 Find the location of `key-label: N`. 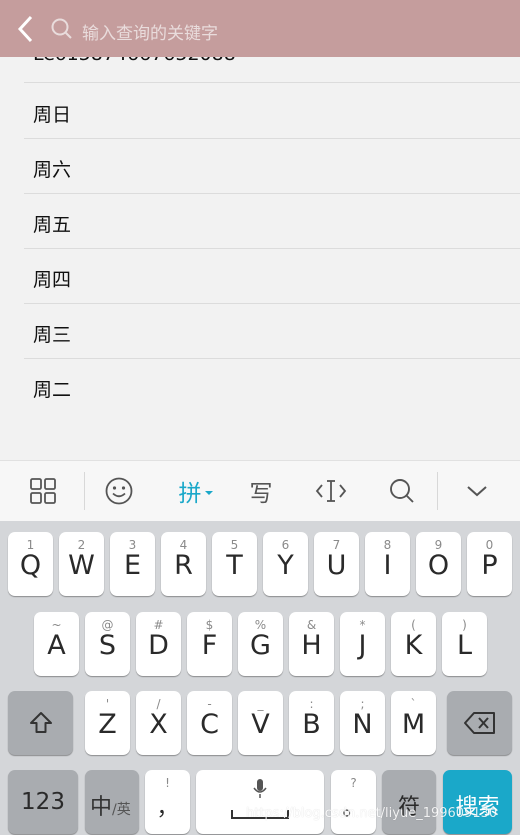

key-label: N is located at coordinates (362, 724).